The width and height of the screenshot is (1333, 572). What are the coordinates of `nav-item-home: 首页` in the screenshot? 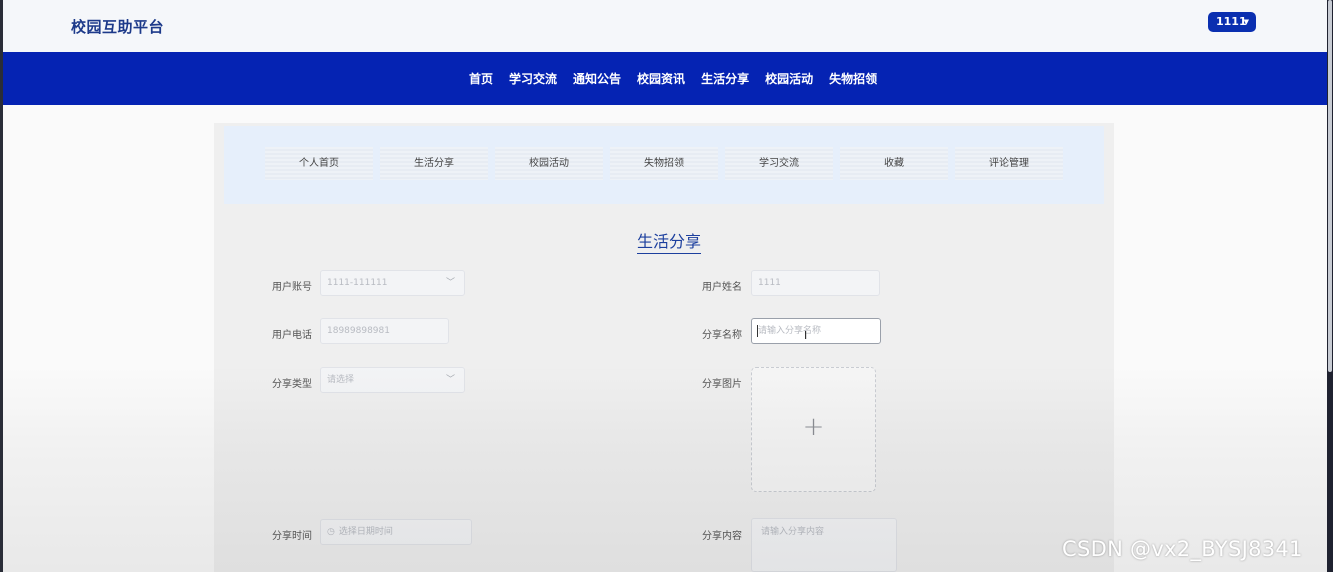 It's located at (481, 78).